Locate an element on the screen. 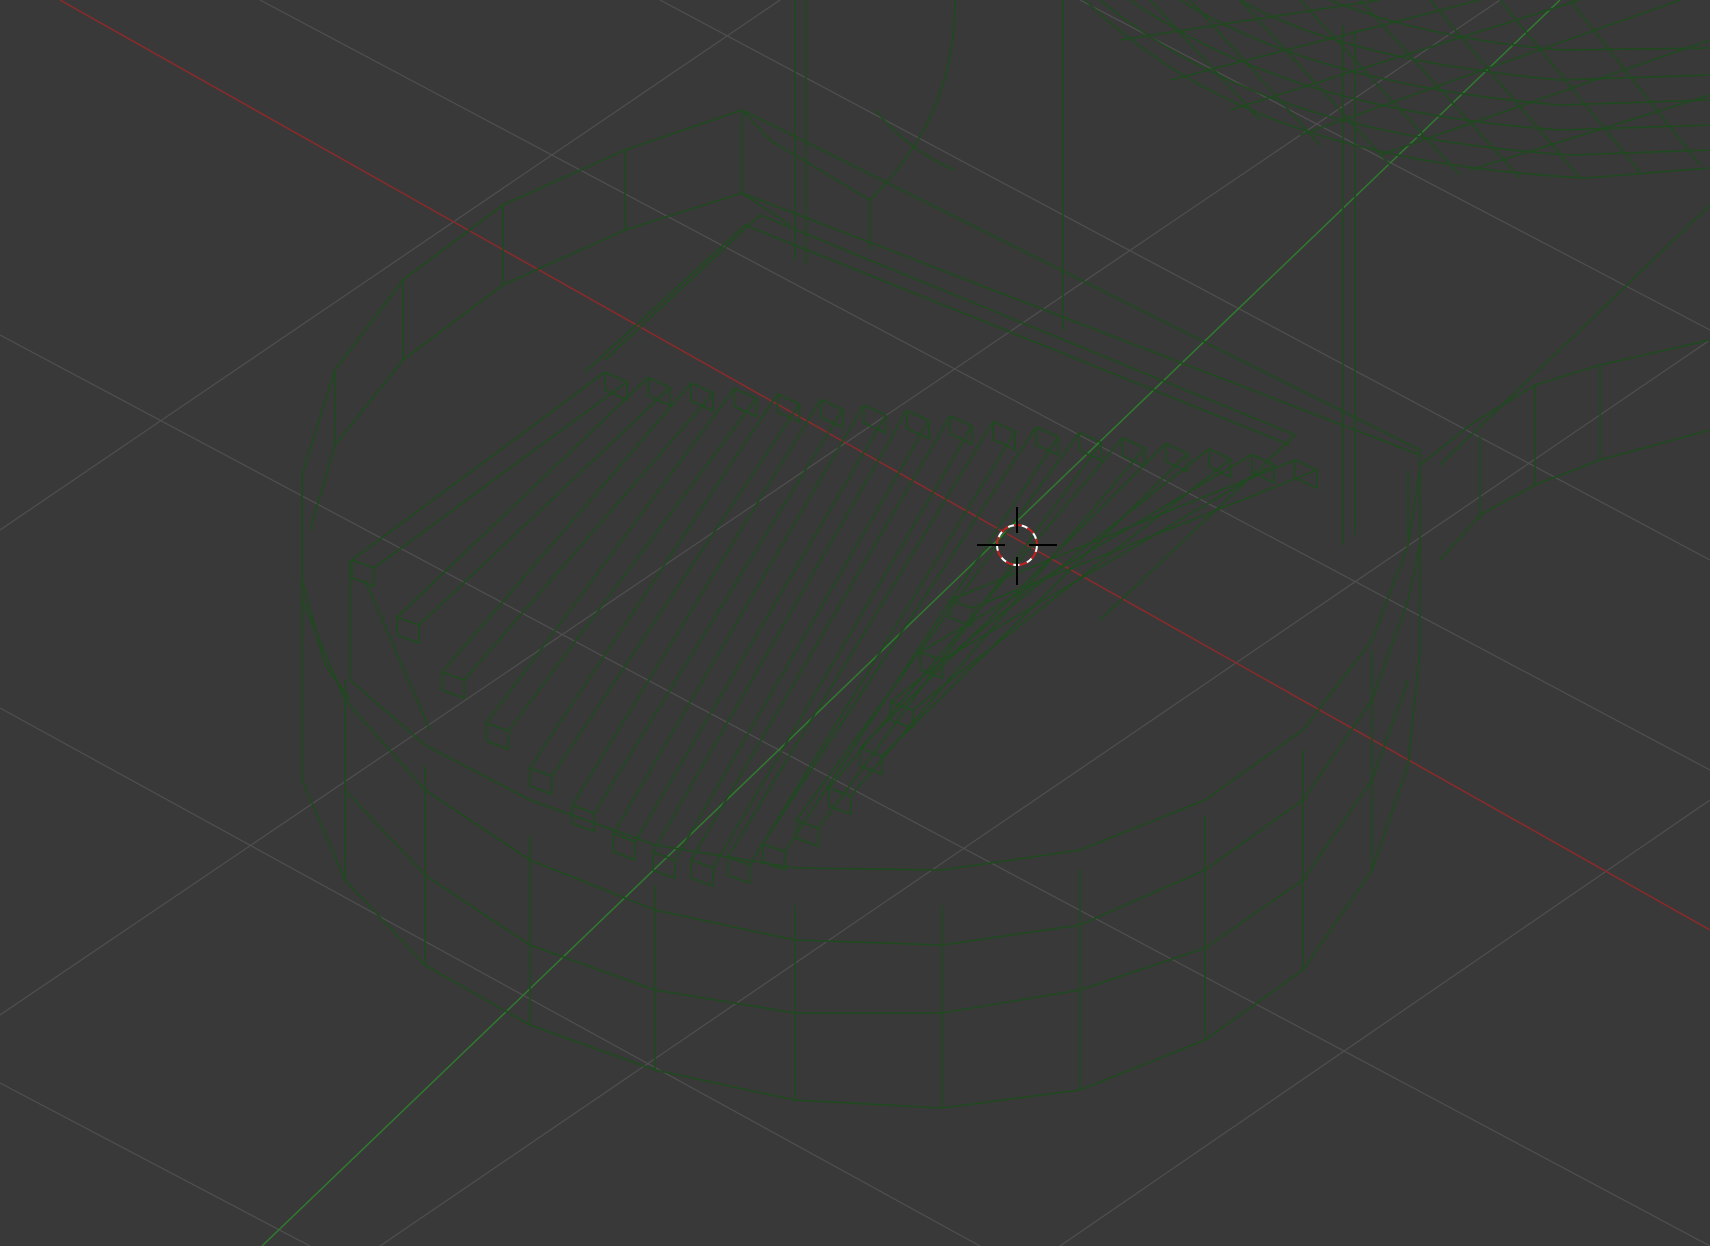  side-bridge is located at coordinates (1564, 382).